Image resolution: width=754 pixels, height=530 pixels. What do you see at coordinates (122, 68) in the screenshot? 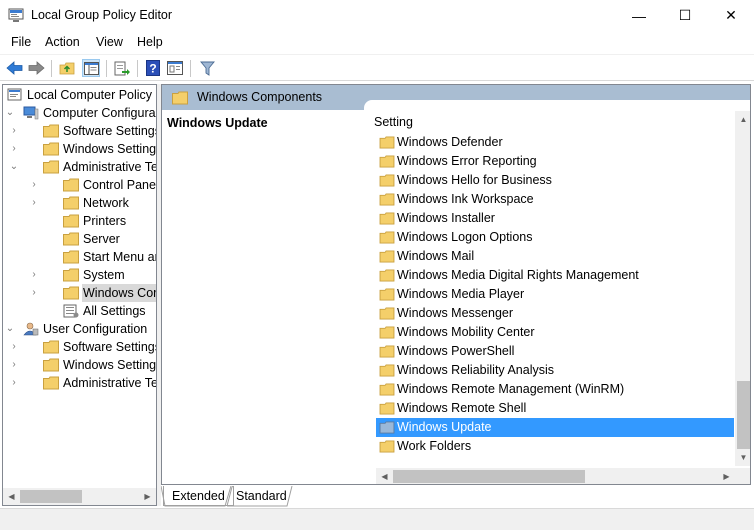
I see `export-list-icon` at bounding box center [122, 68].